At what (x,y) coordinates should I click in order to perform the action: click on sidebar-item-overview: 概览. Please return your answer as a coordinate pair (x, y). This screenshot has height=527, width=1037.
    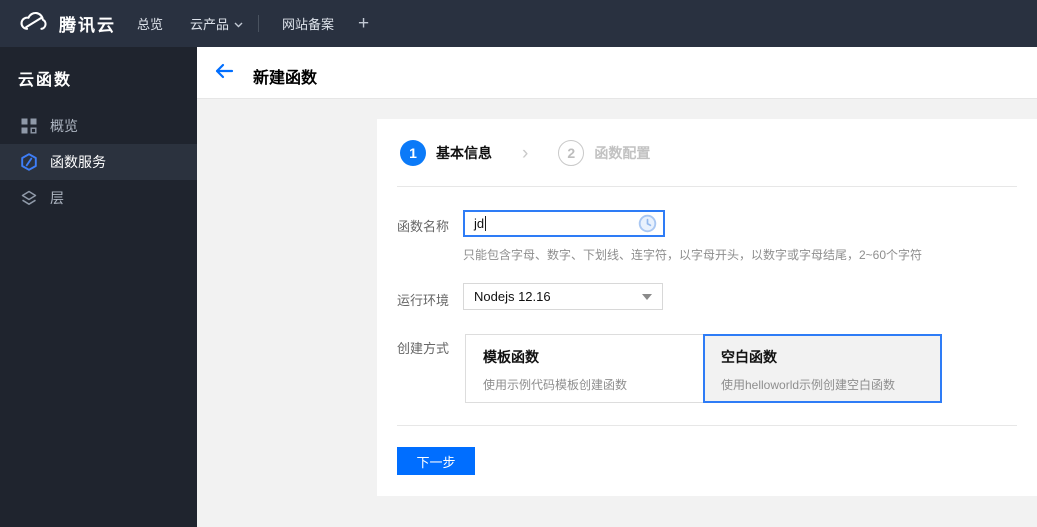
    Looking at the image, I should click on (98, 126).